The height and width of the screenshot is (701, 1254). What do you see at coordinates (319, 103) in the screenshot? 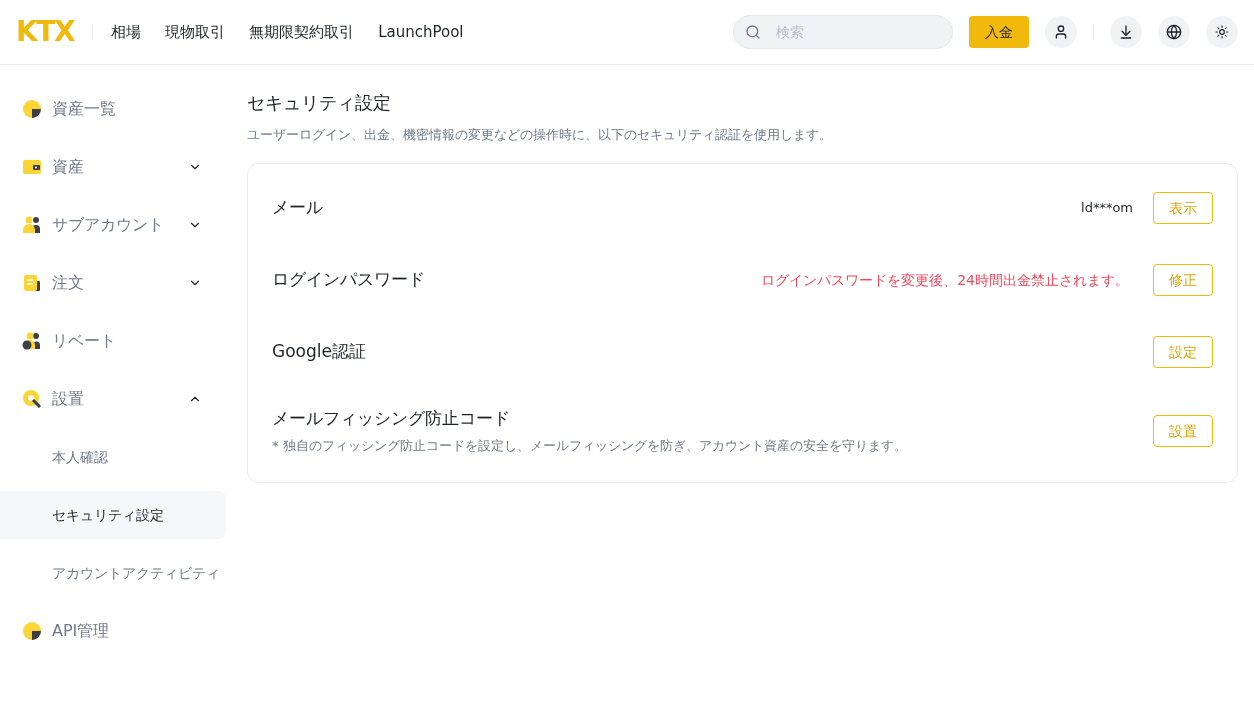
I see `page-title: セキュリティ設定` at bounding box center [319, 103].